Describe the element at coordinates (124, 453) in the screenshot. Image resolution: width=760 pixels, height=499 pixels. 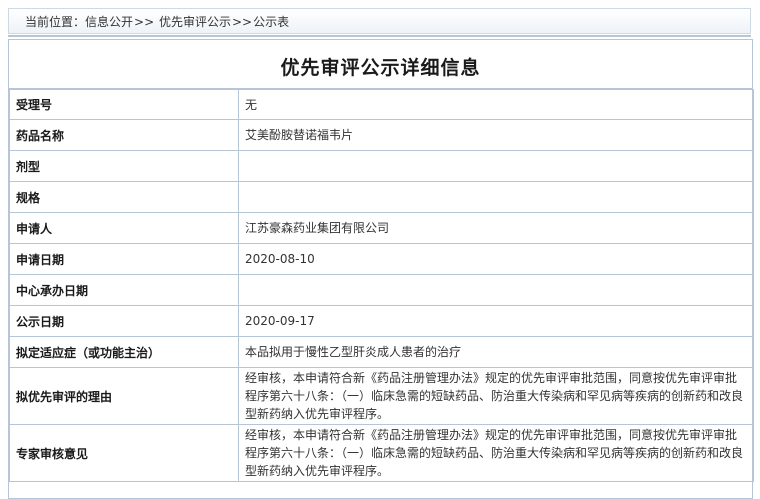
I see `row-label: 专家审核意见` at that location.